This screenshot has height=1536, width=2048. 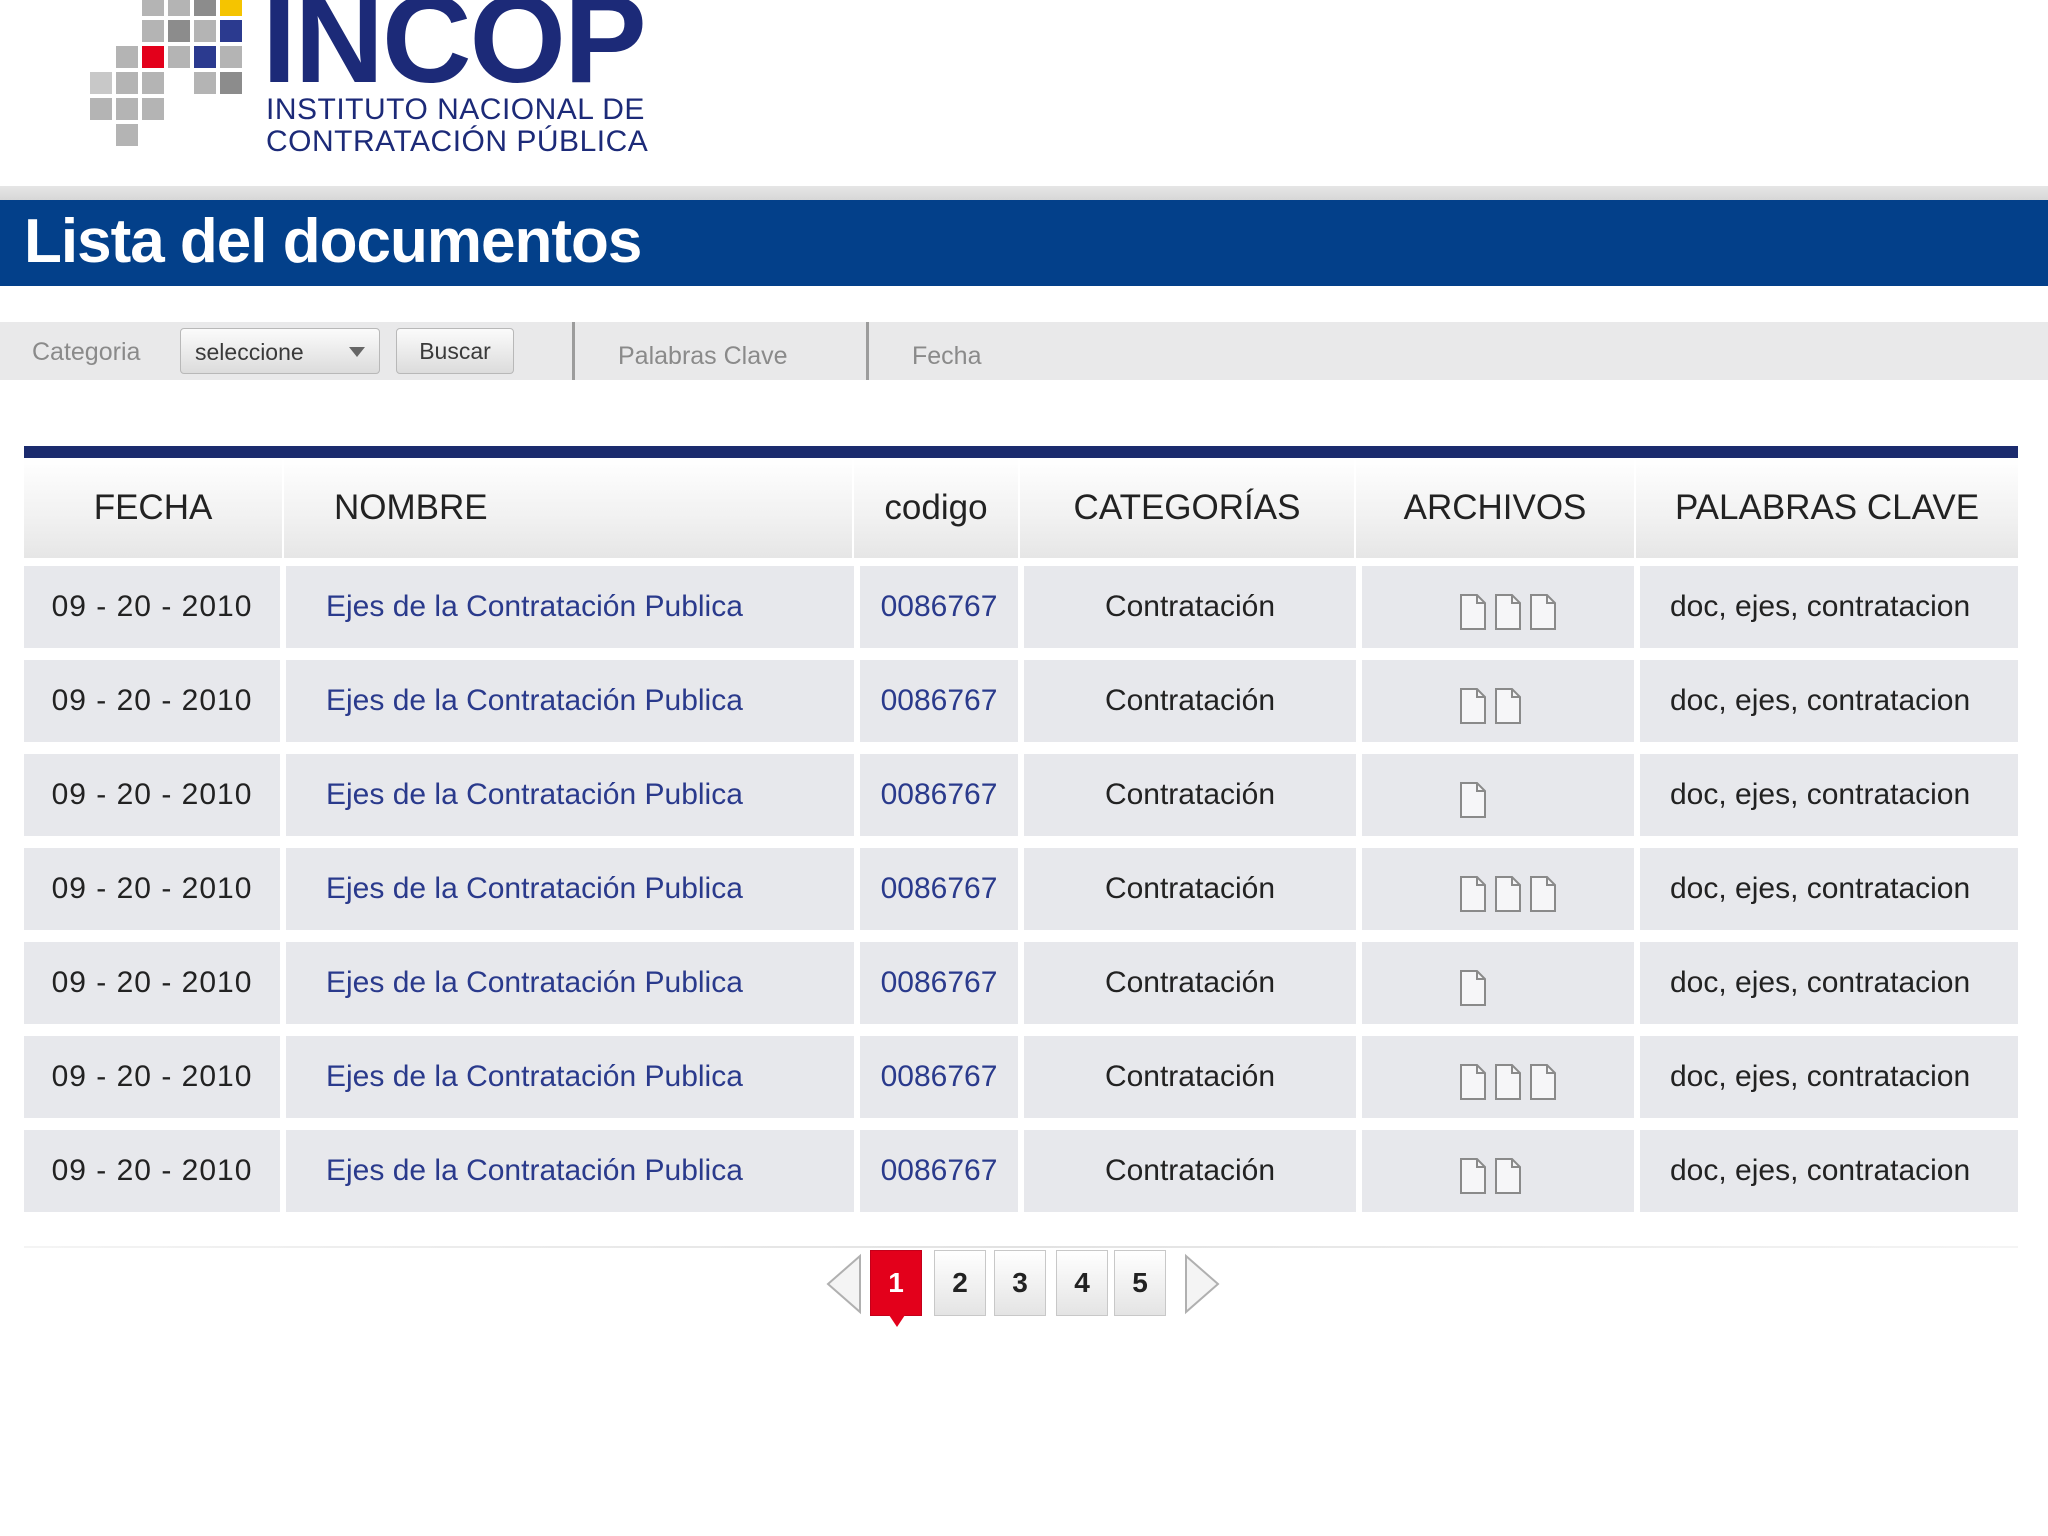 What do you see at coordinates (1202, 1284) in the screenshot?
I see `arrow-right-icon` at bounding box center [1202, 1284].